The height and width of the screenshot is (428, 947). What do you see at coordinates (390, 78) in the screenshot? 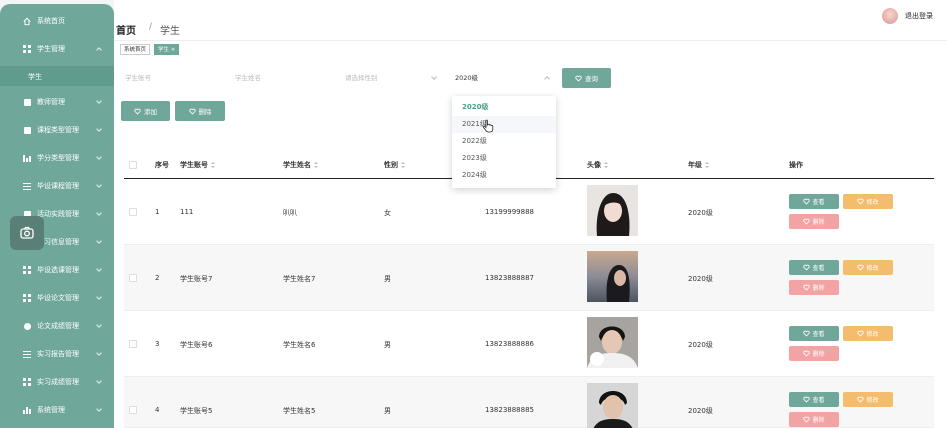
I see `gender-select: 请选择性别` at bounding box center [390, 78].